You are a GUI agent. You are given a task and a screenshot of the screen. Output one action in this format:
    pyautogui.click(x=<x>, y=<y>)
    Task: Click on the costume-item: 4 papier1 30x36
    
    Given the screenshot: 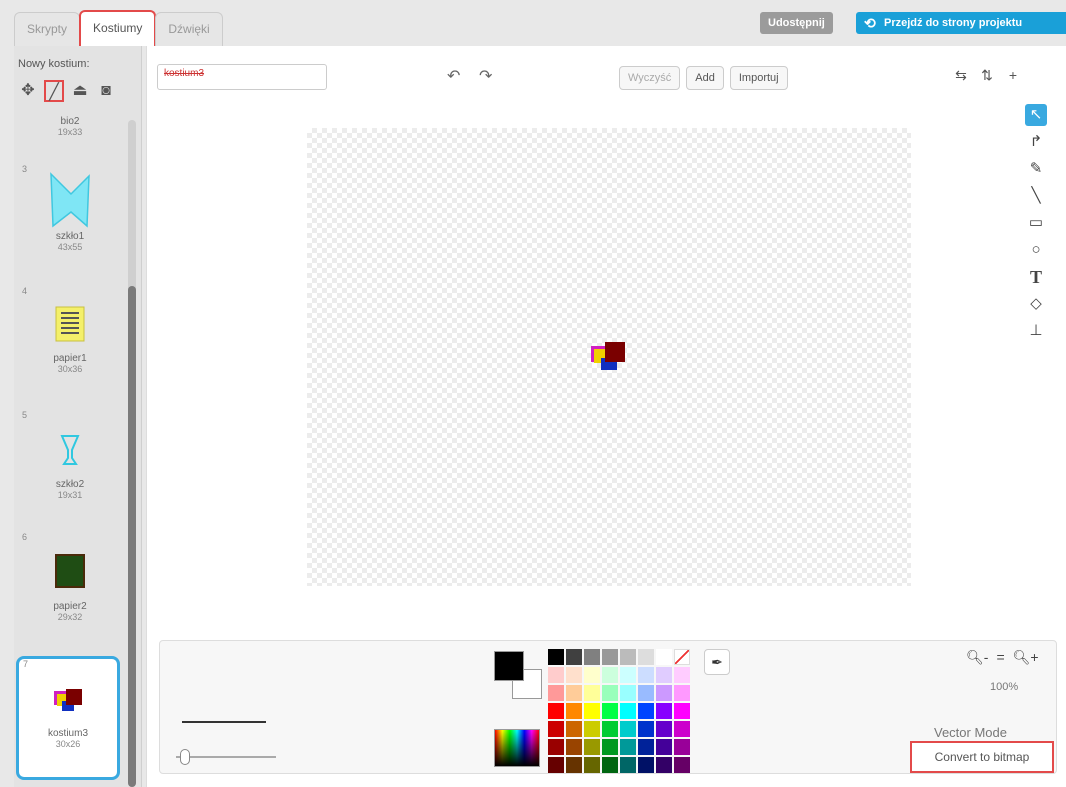 What is the action you would take?
    pyautogui.click(x=70, y=346)
    